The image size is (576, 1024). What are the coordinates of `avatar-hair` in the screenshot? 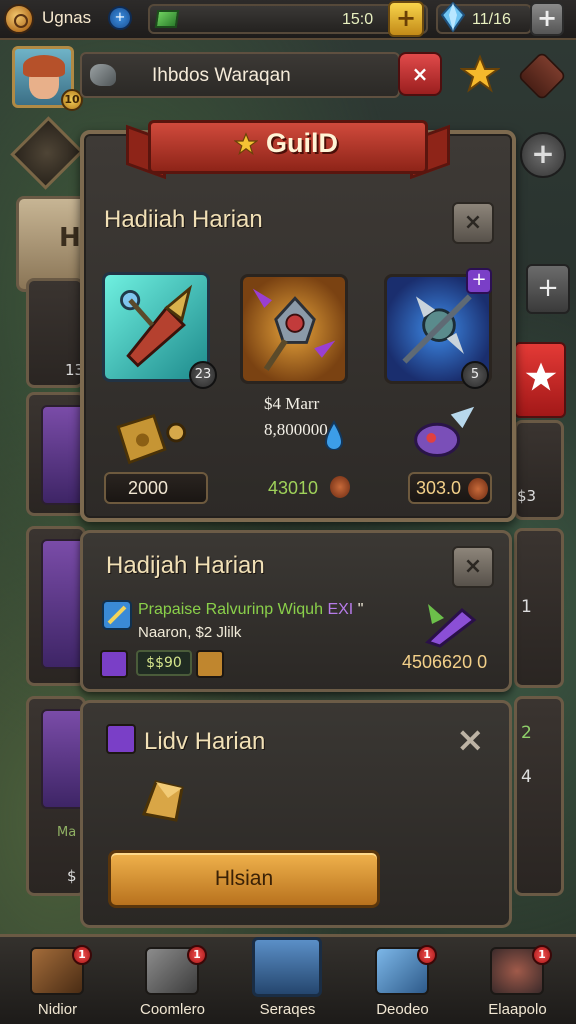 It's located at (44, 66).